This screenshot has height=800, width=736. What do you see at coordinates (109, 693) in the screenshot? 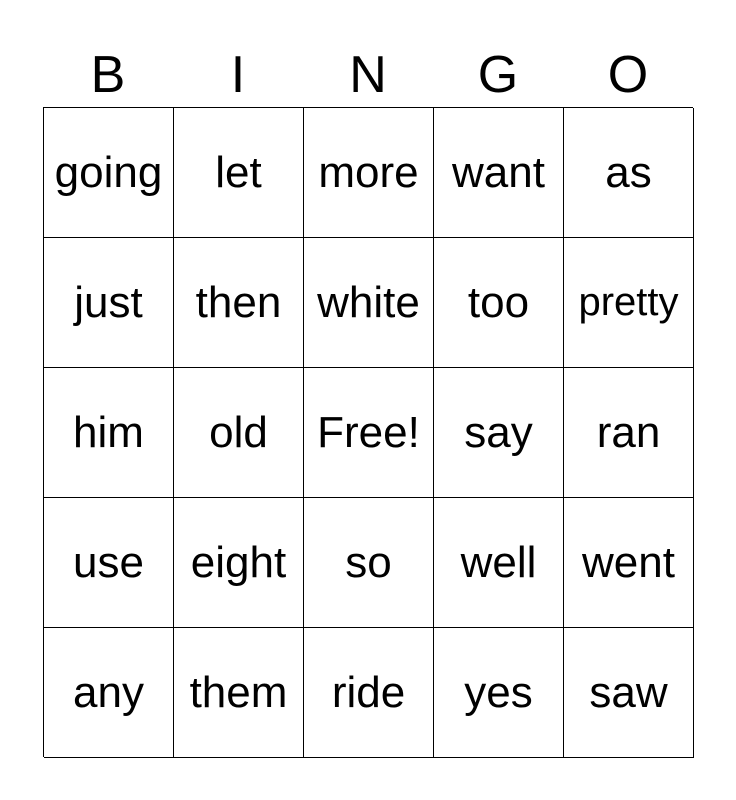
I see `bingo-cell: any` at bounding box center [109, 693].